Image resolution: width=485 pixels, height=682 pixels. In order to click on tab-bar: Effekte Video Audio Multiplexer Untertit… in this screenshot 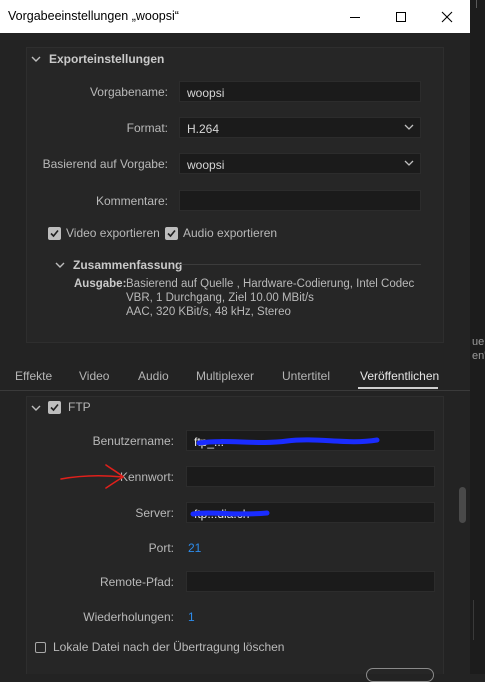, I will do `click(235, 377)`.